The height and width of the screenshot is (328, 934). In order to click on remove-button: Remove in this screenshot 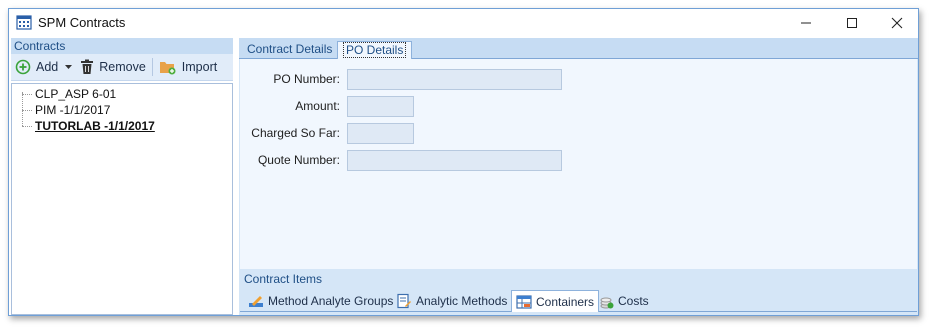, I will do `click(113, 67)`.